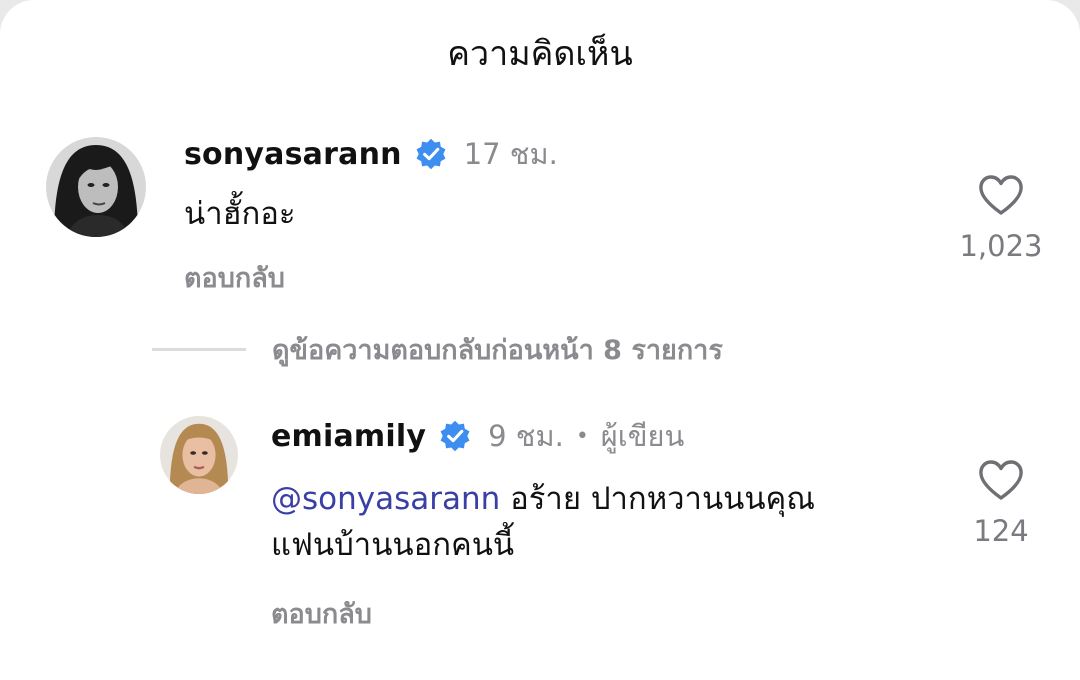 The width and height of the screenshot is (1080, 680). What do you see at coordinates (385, 499) in the screenshot?
I see `mention-link: @sonyasarann` at bounding box center [385, 499].